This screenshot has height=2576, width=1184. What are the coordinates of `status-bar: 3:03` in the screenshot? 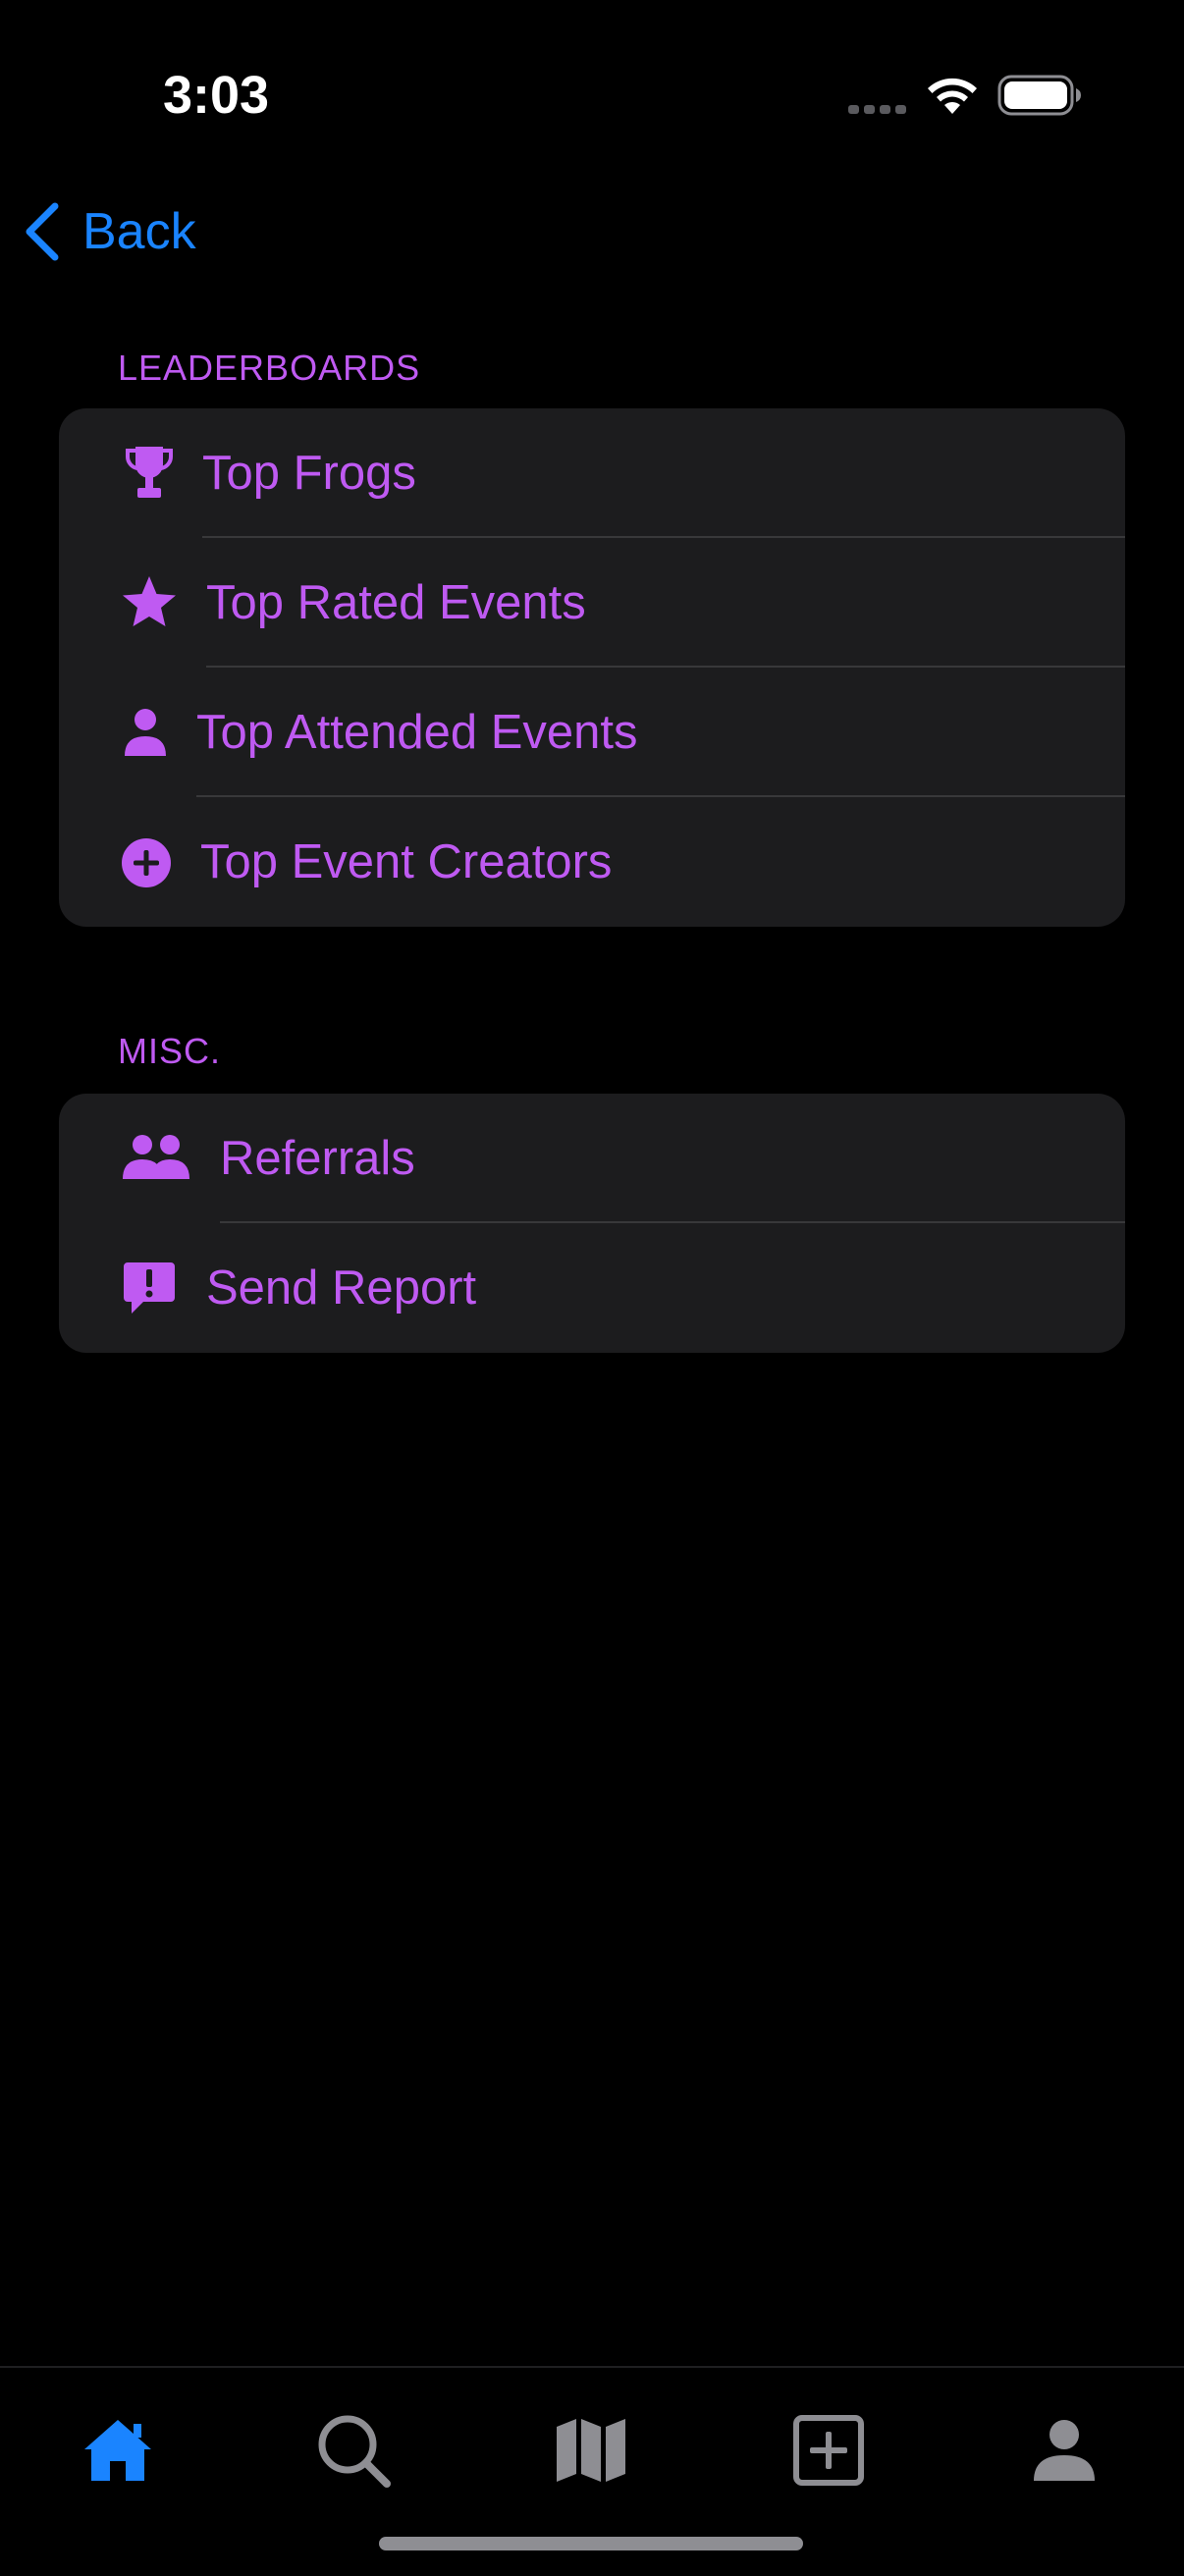 It's located at (592, 98).